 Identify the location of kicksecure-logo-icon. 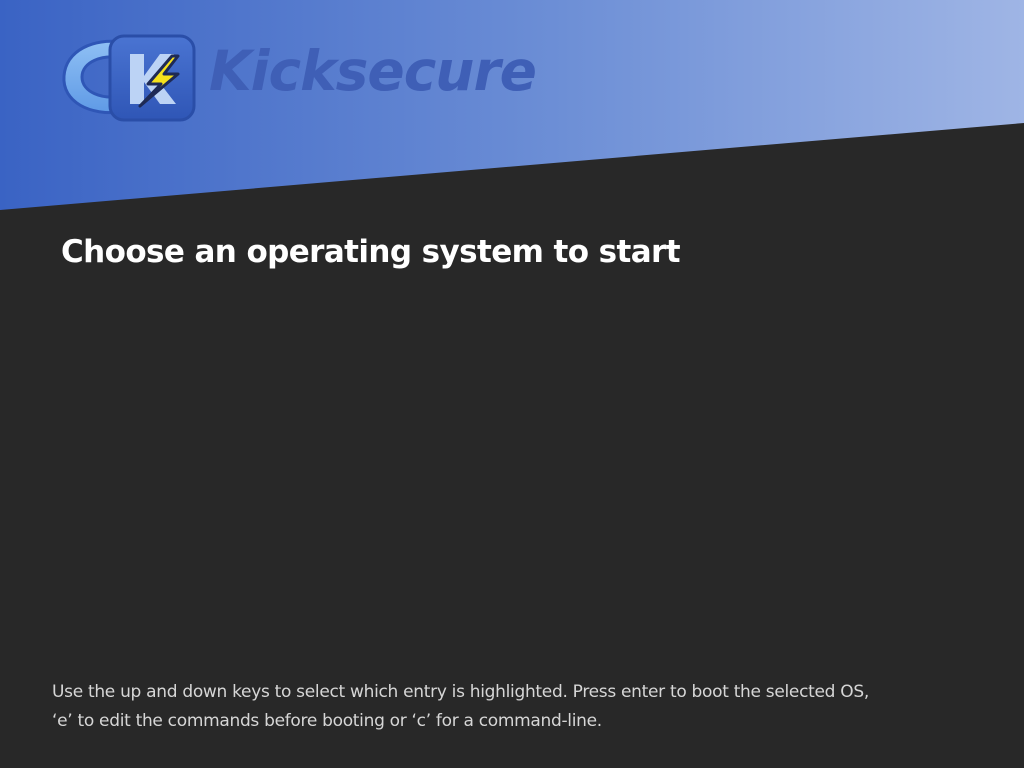
(129, 78).